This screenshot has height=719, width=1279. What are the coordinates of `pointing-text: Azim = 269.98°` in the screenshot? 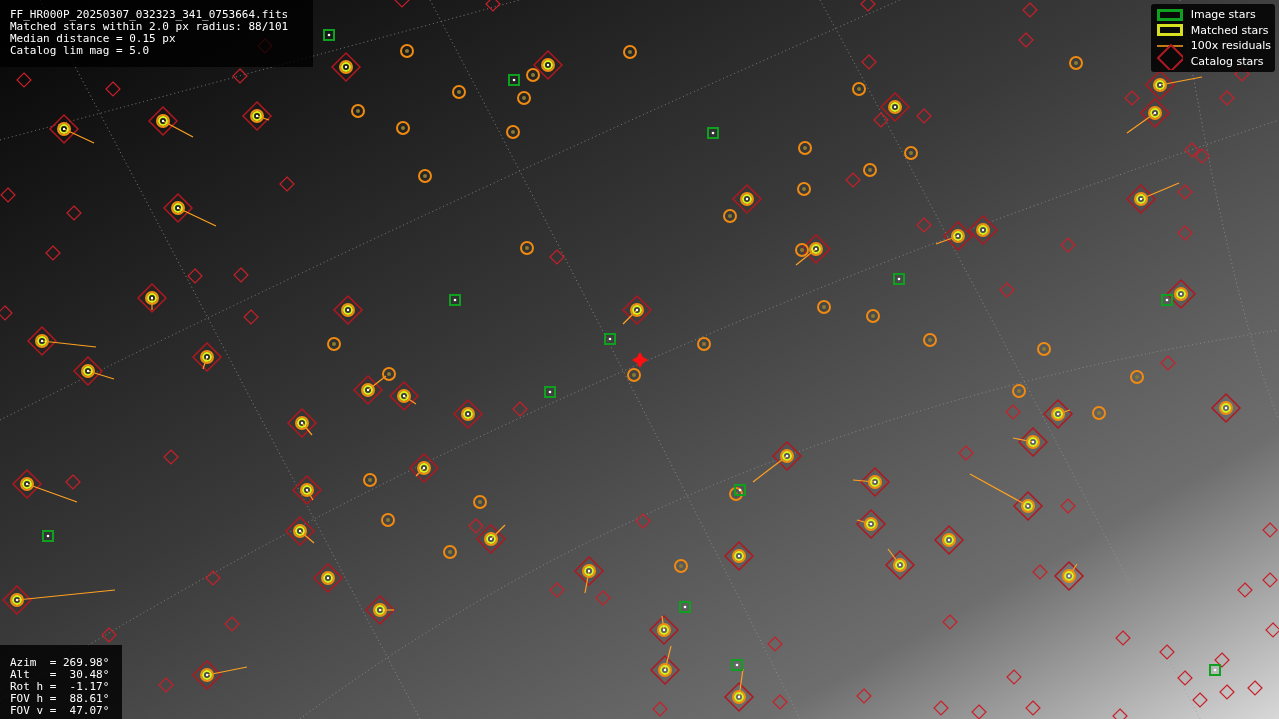 It's located at (60, 663).